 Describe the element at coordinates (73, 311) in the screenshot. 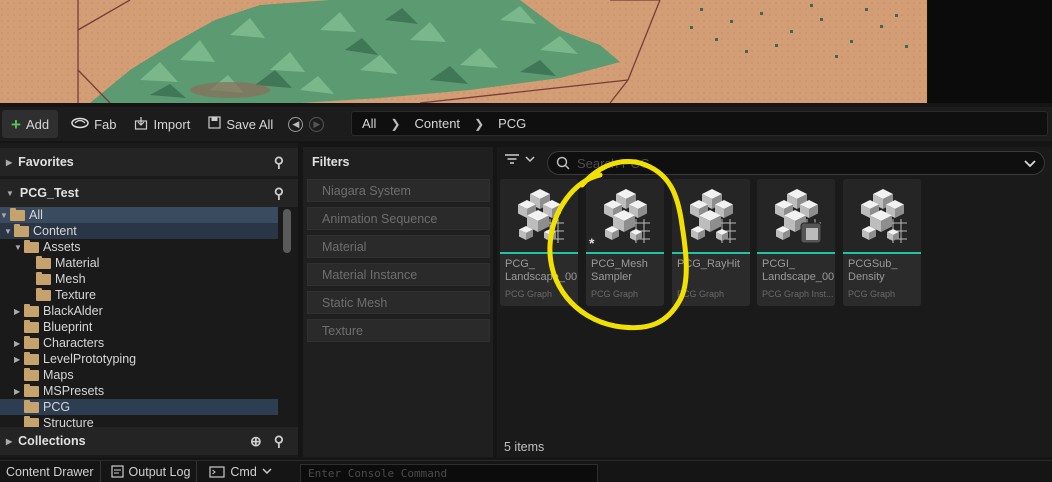

I see `tree-item-label: BlackAlder` at that location.